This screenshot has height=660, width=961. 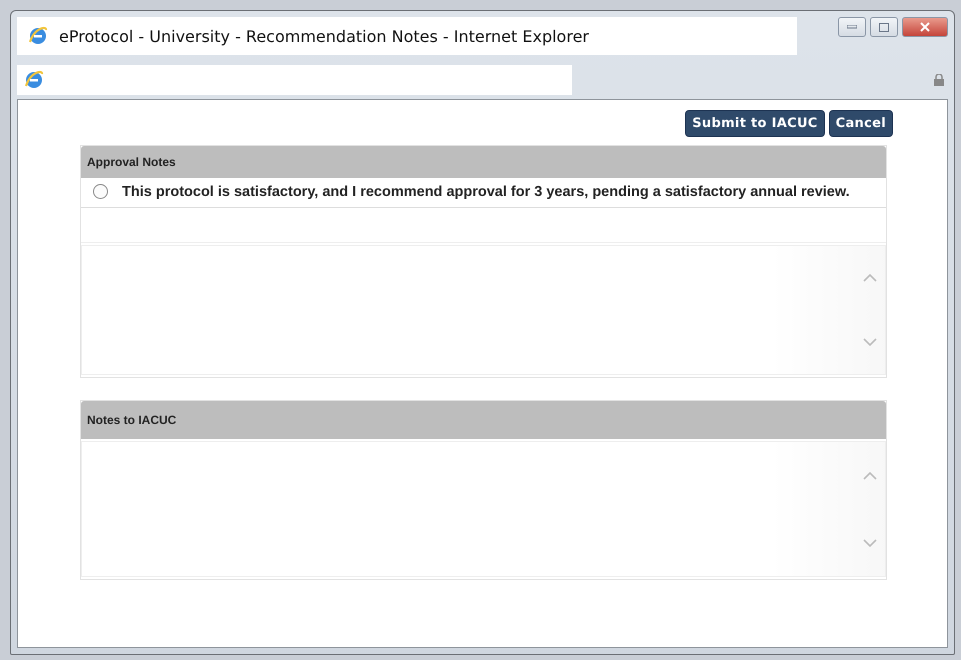 I want to click on radio-button, so click(x=100, y=191).